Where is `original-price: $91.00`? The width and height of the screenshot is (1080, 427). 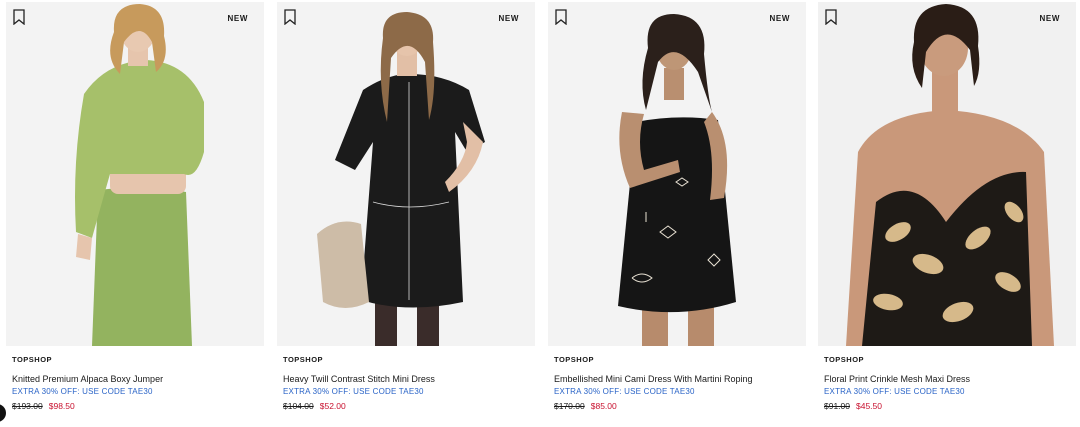
original-price: $91.00 is located at coordinates (837, 406).